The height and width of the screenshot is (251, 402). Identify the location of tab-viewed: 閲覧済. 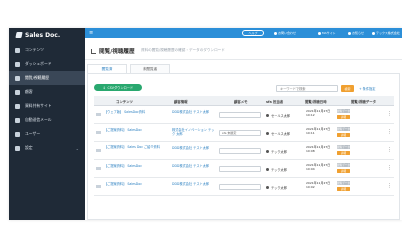
(107, 68).